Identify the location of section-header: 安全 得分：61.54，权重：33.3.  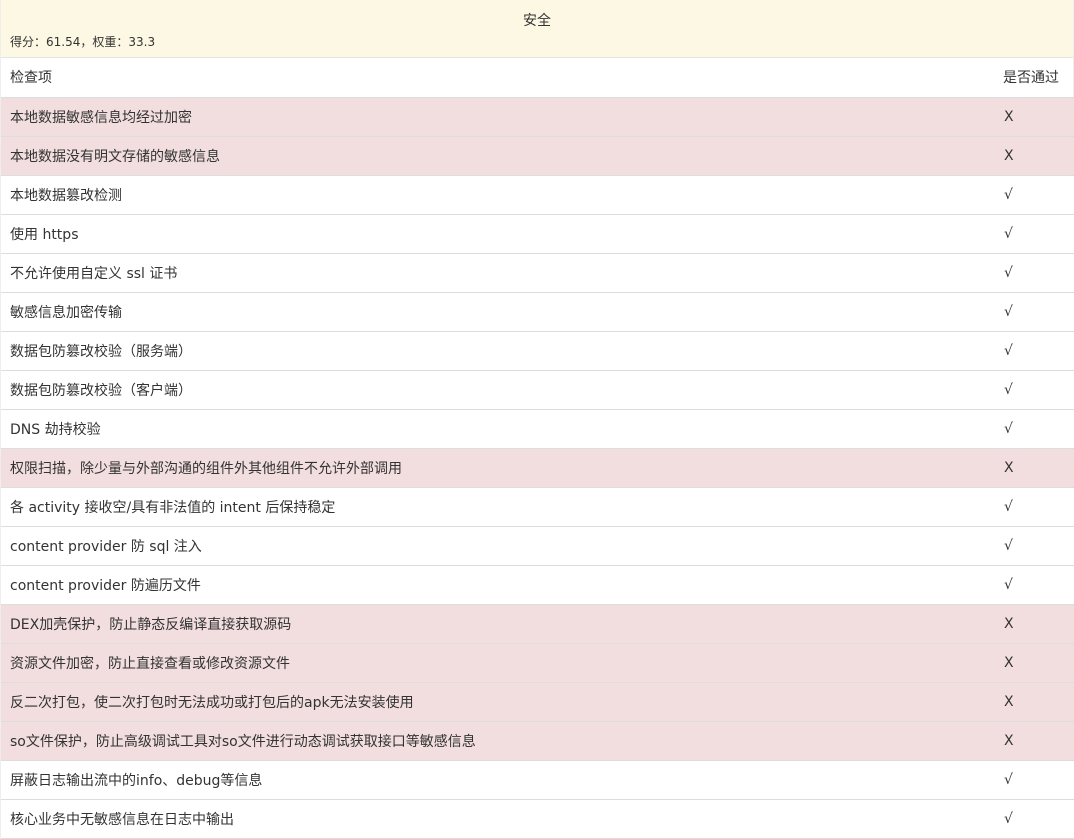
(537, 29).